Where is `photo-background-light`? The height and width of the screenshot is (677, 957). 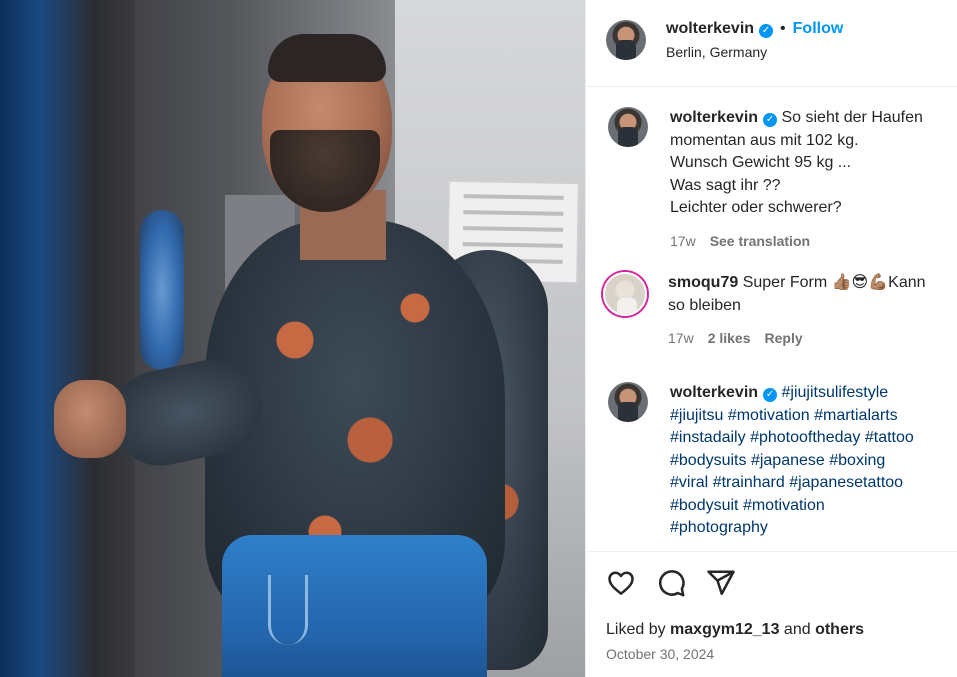 photo-background-light is located at coordinates (162, 290).